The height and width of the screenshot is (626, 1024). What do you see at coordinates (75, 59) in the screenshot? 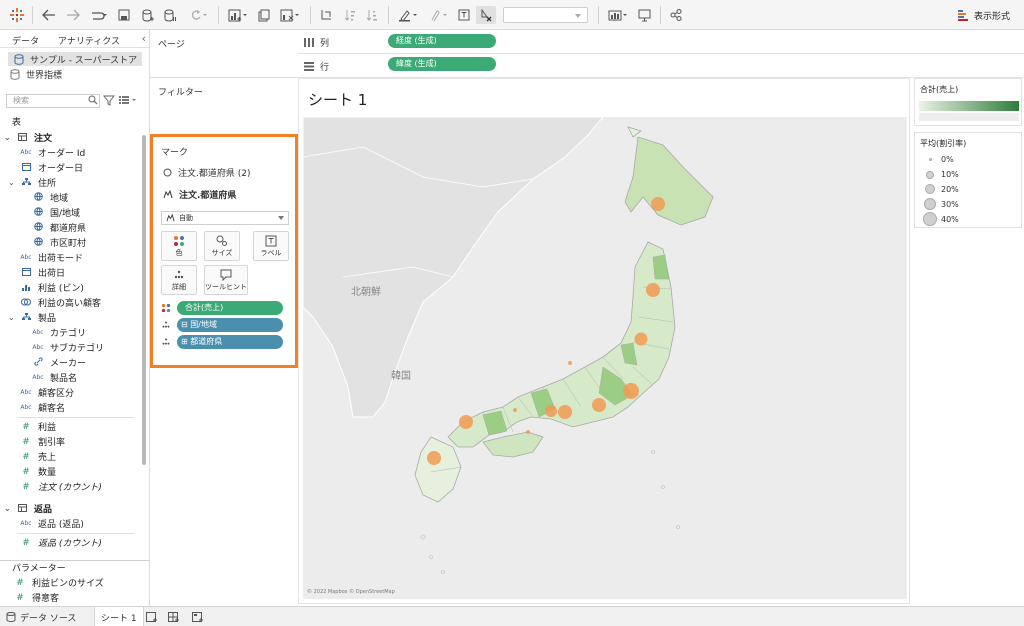
I see `datasource-superstore: サンプル - スーパーストア` at bounding box center [75, 59].